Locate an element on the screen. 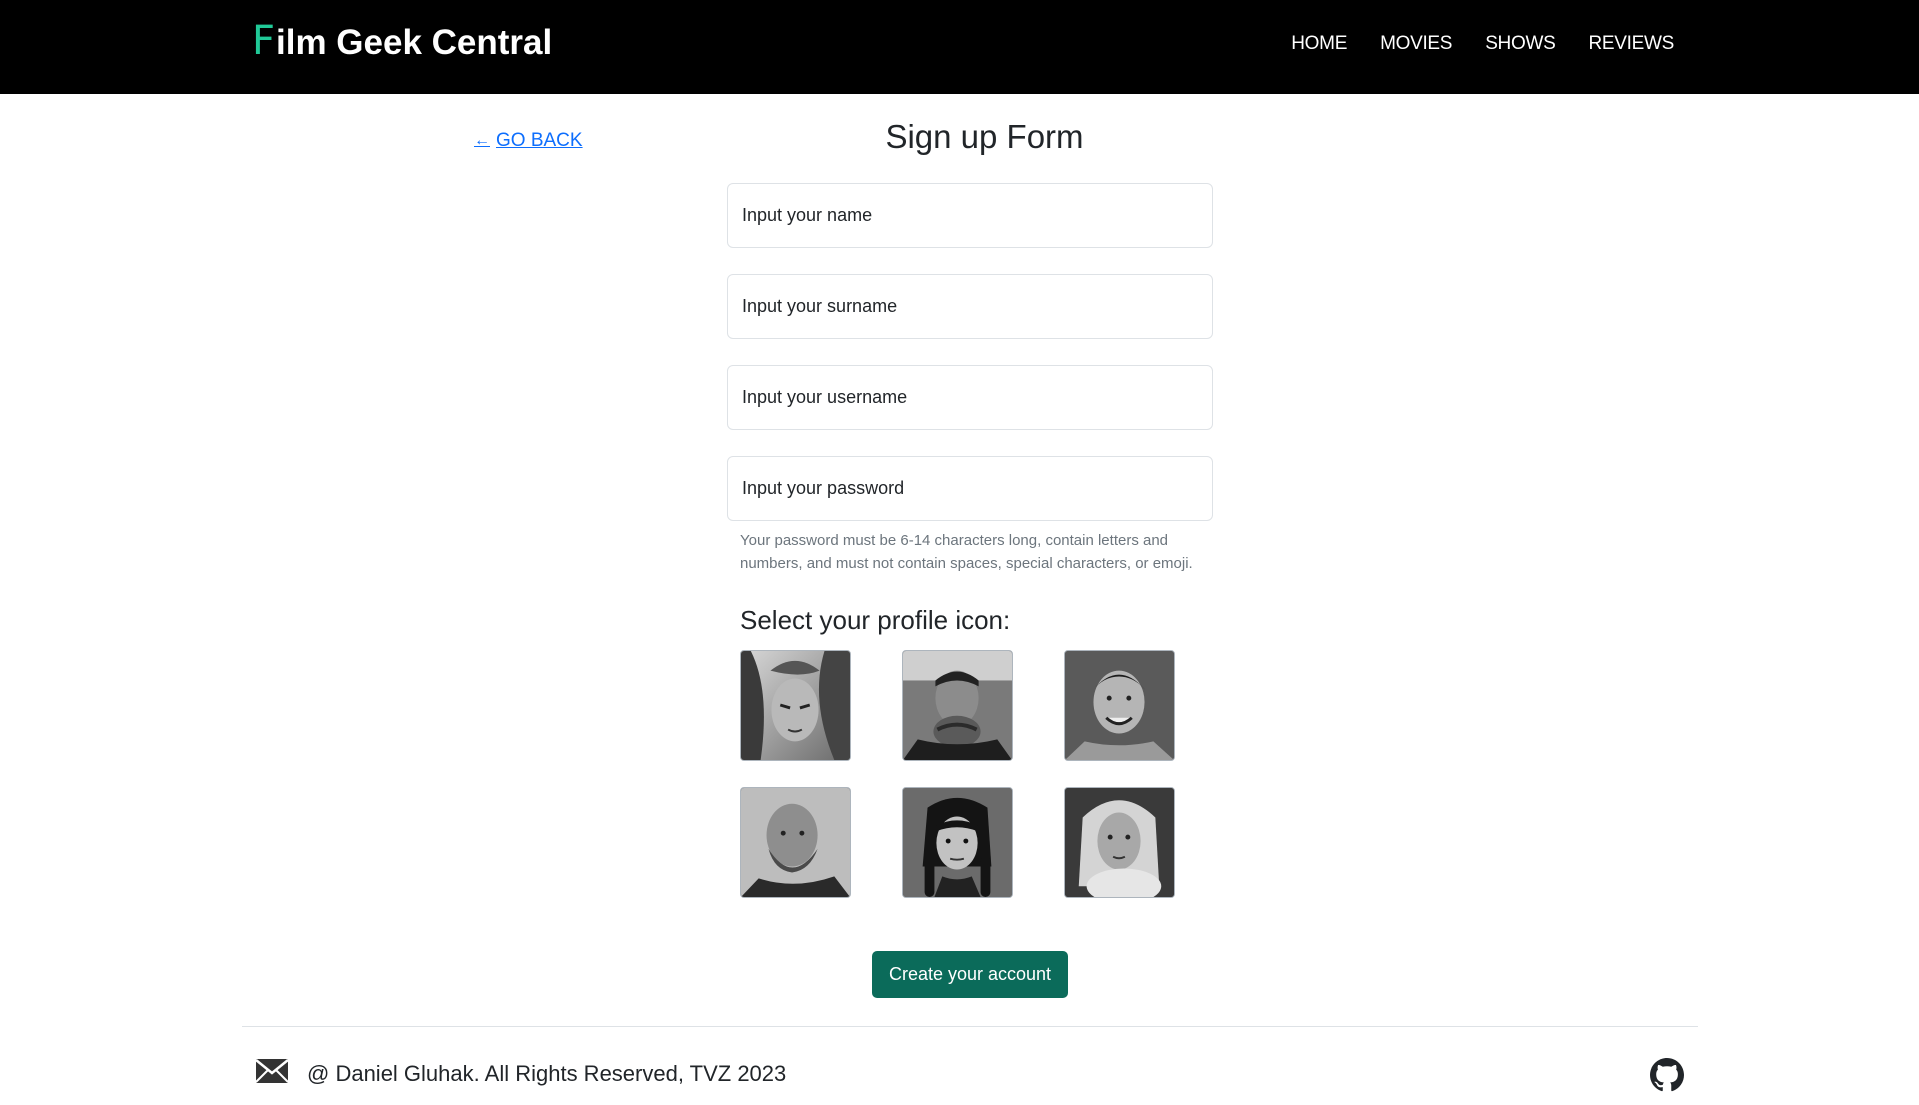 This screenshot has width=1919, height=1105. submit-row: Create your account is located at coordinates (970, 974).